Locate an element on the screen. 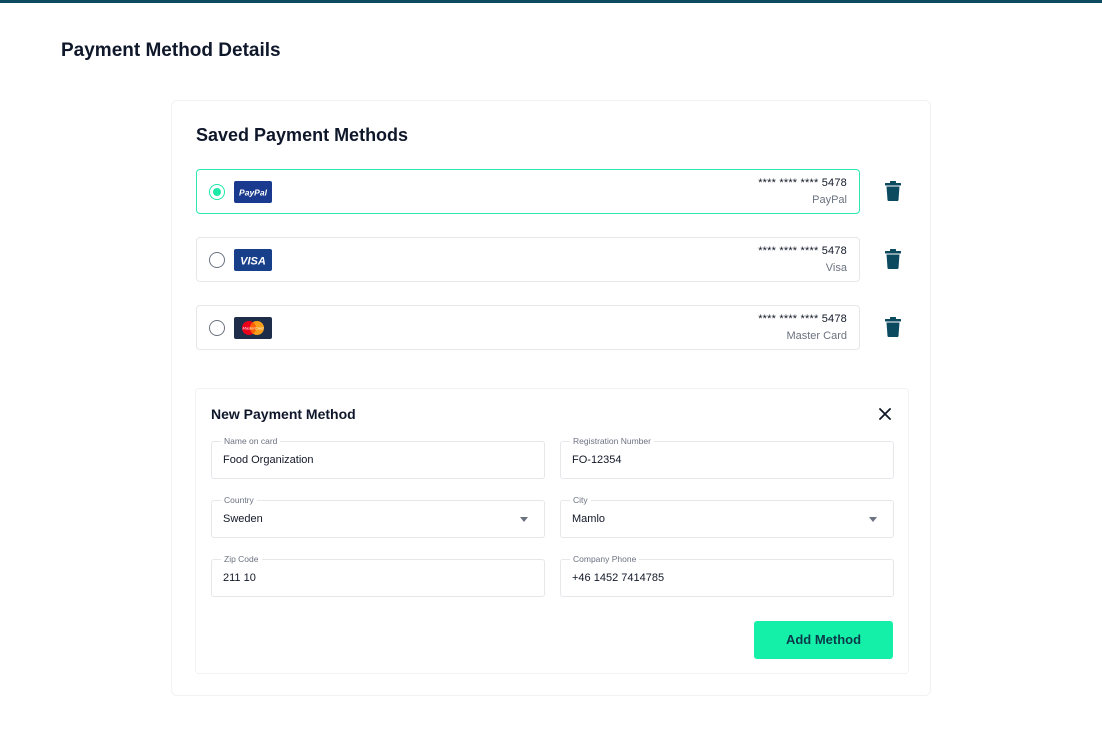 This screenshot has width=1102, height=732. field-label: Name on card is located at coordinates (251, 441).